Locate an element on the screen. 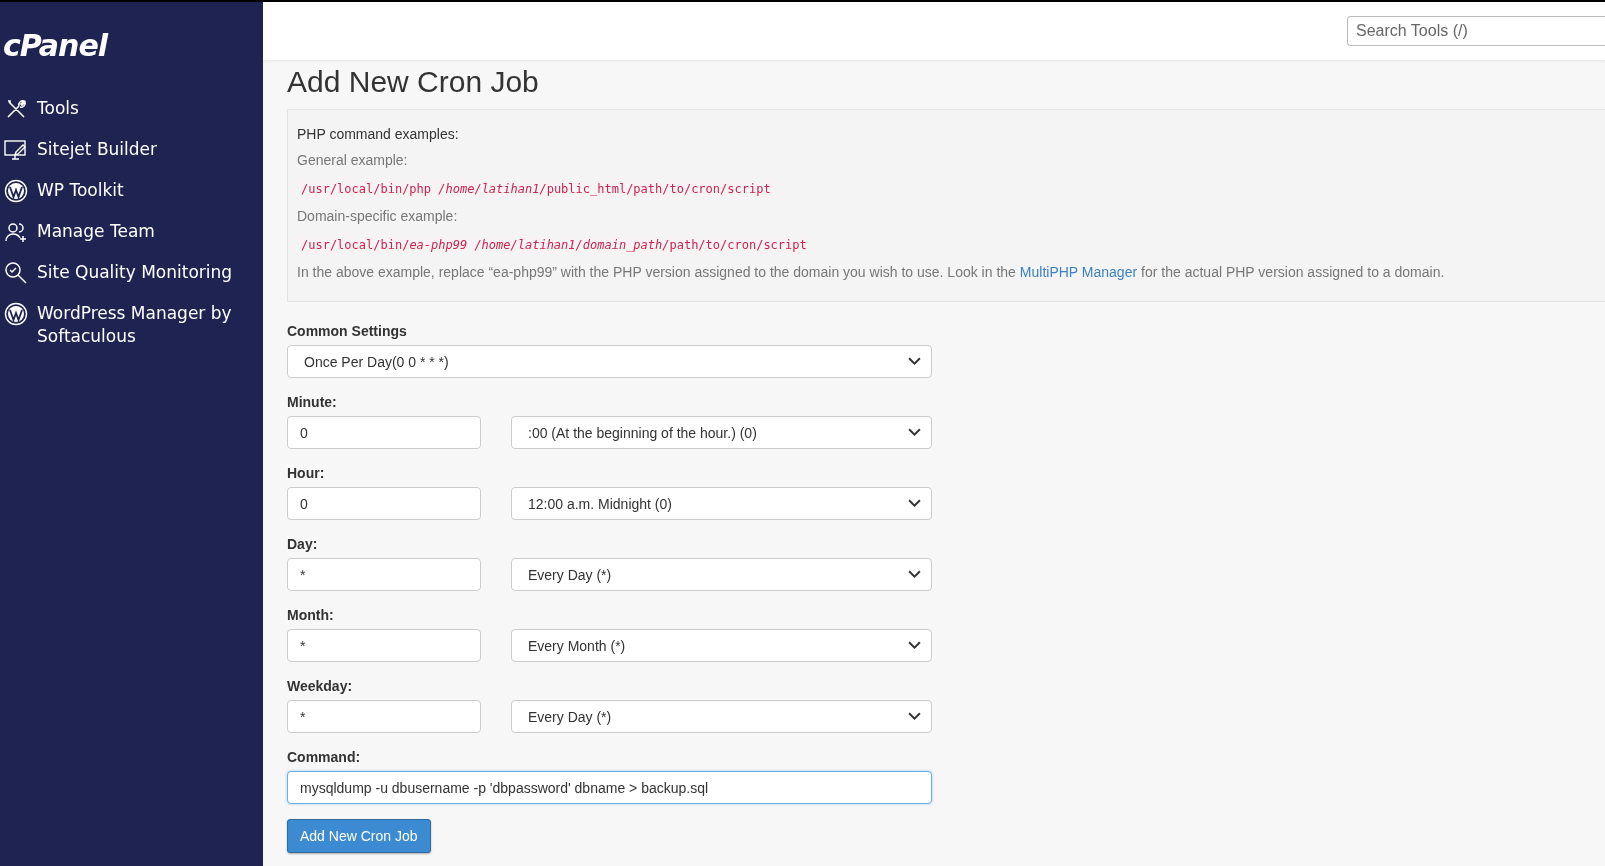 The width and height of the screenshot is (1605, 866). command-field: mysqldump -u dbusername -p 'dbpassword' dbname > backup.sql is located at coordinates (609, 787).